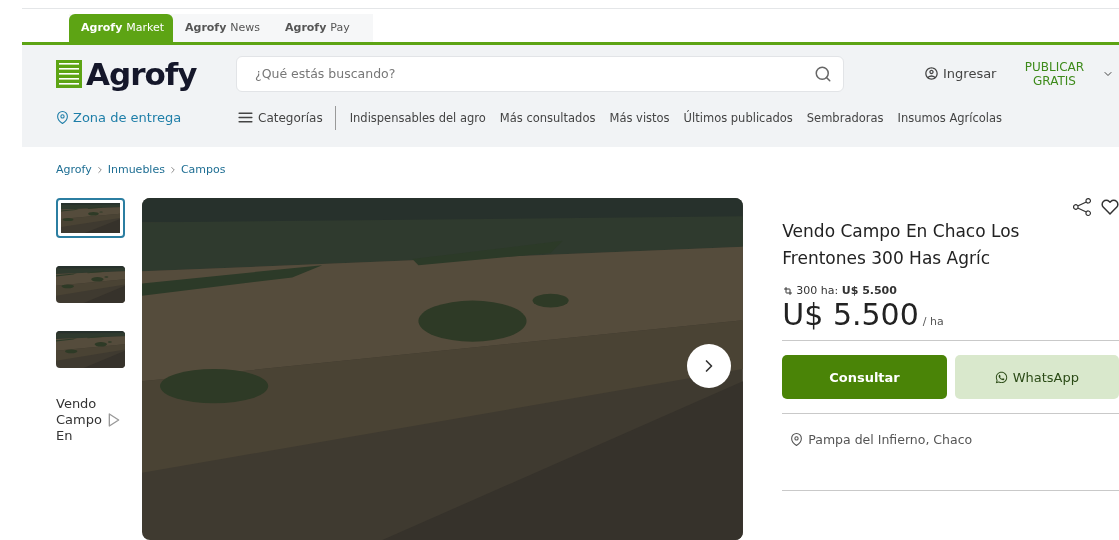 The height and width of the screenshot is (540, 1119). Describe the element at coordinates (547, 117) in the screenshot. I see `nav-link: Más consultados` at that location.